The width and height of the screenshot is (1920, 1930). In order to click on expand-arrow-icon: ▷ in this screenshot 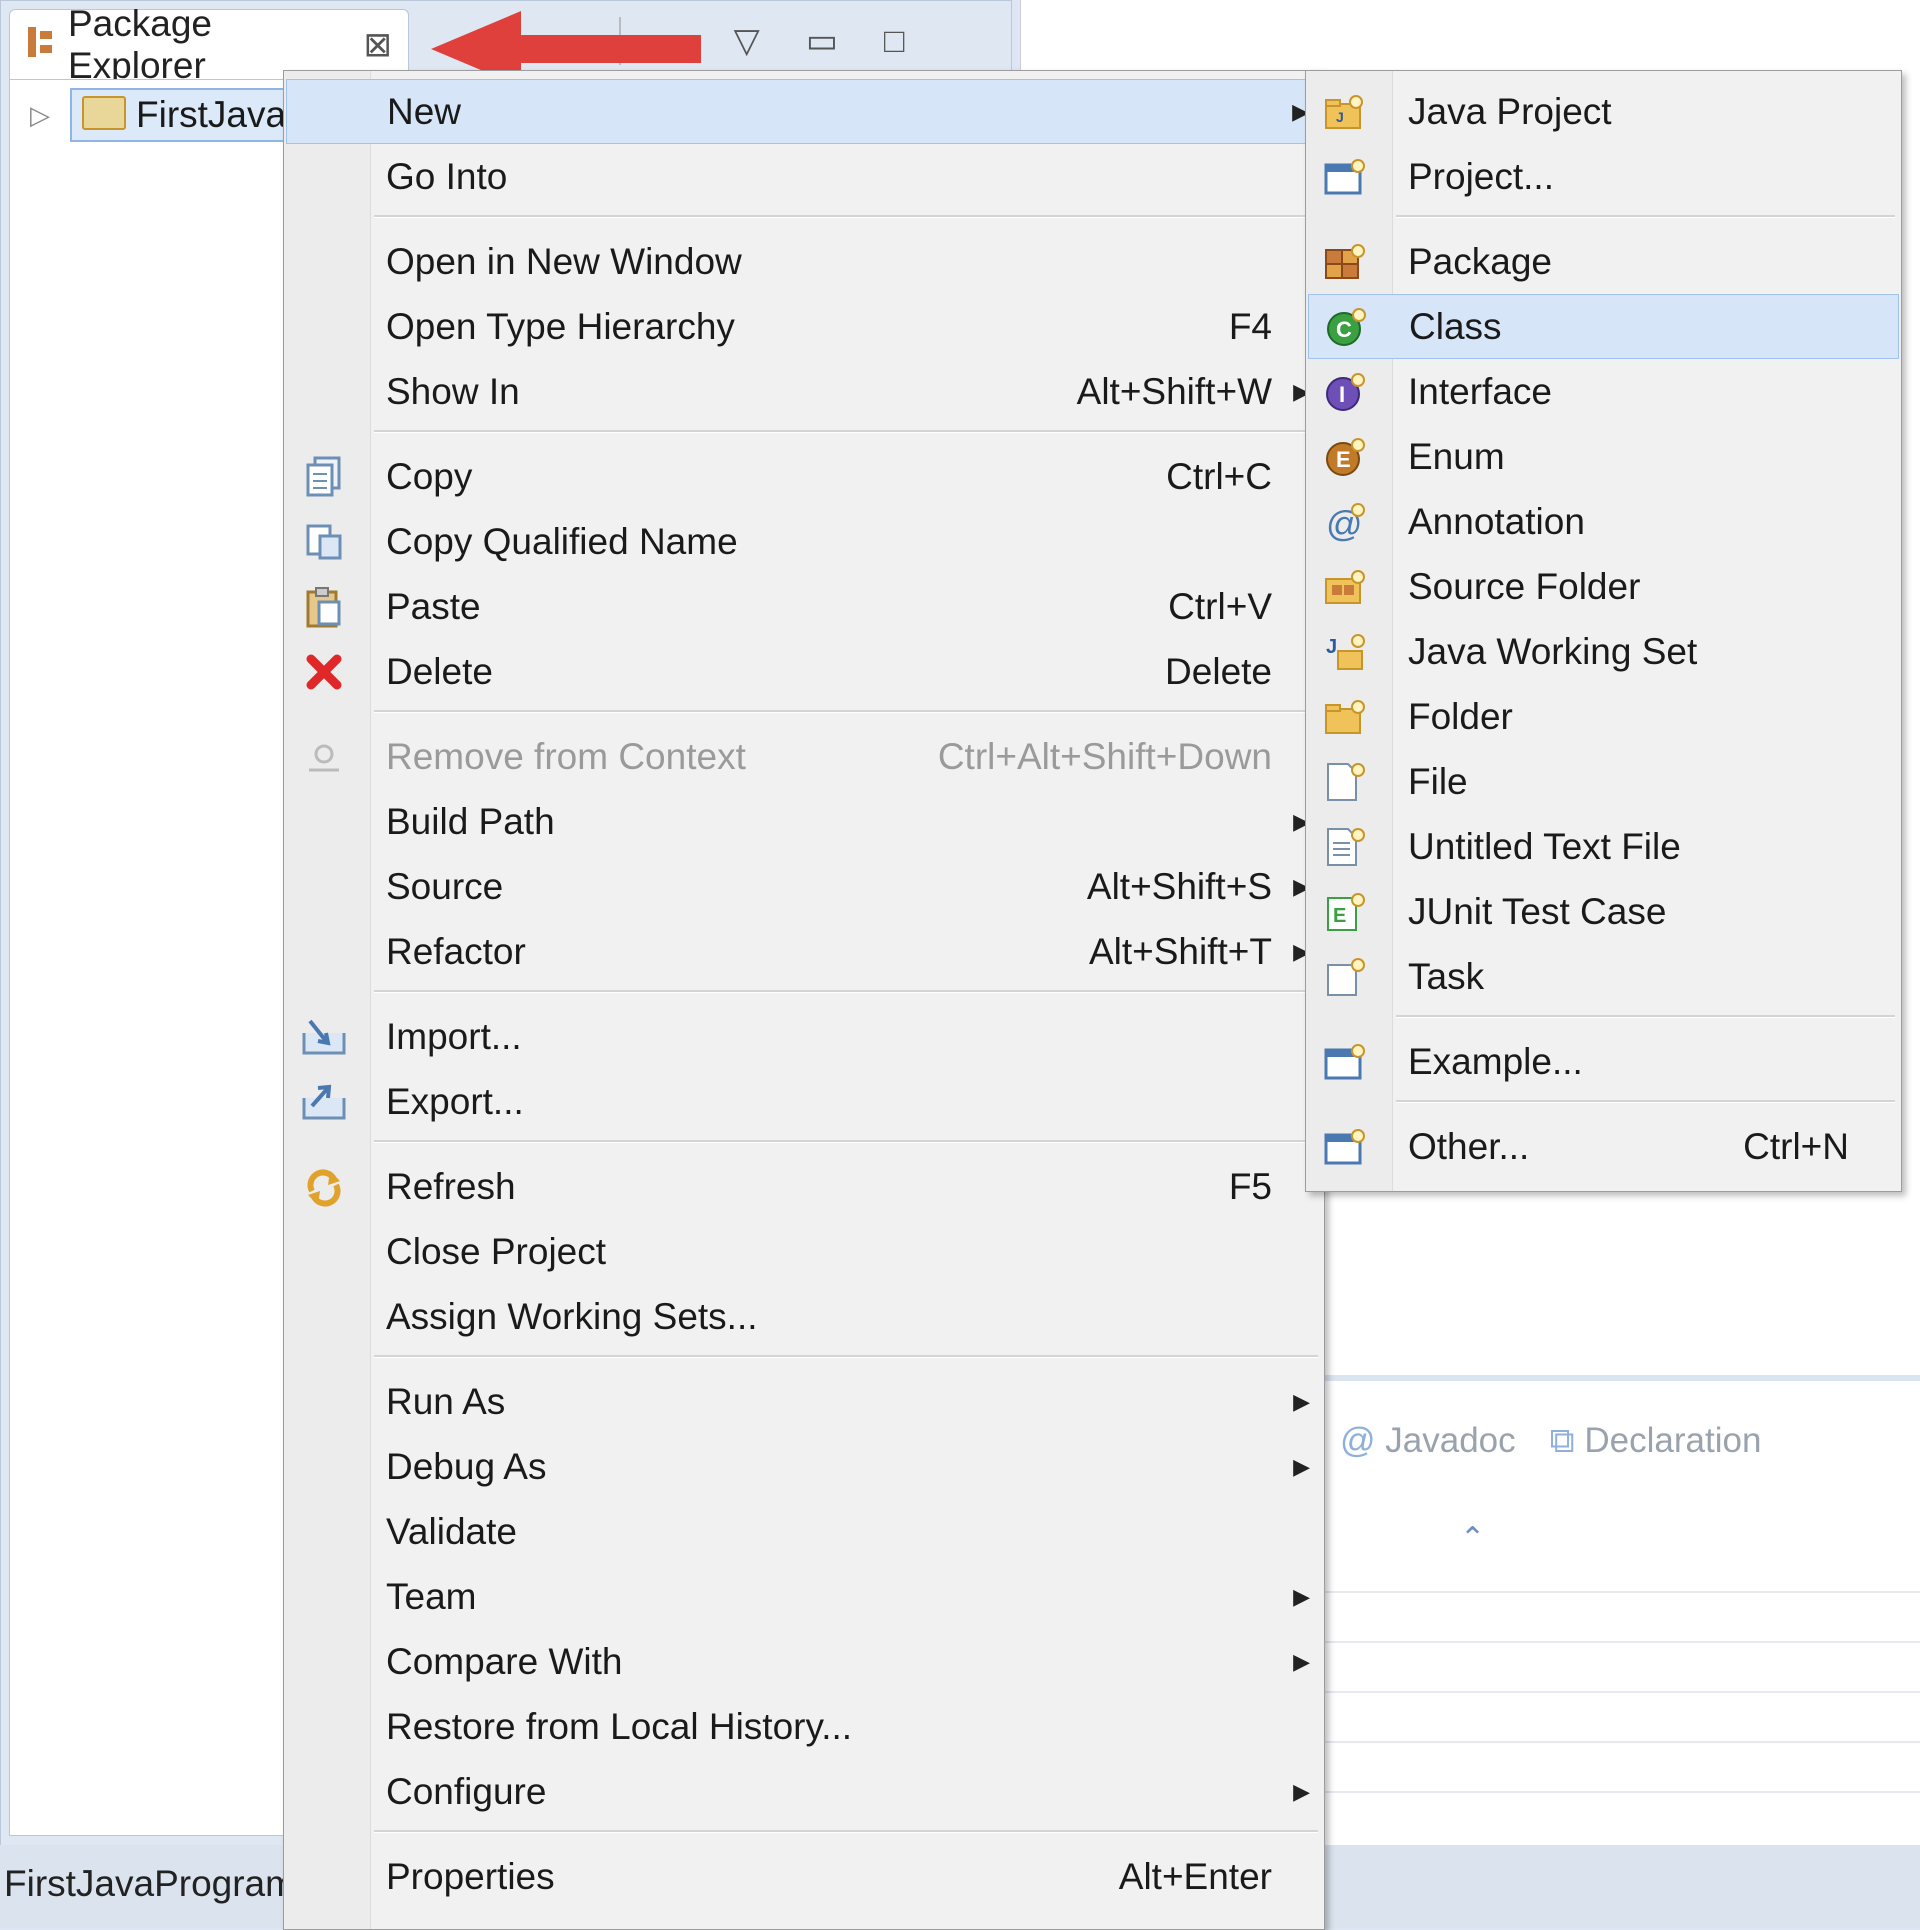, I will do `click(45, 115)`.